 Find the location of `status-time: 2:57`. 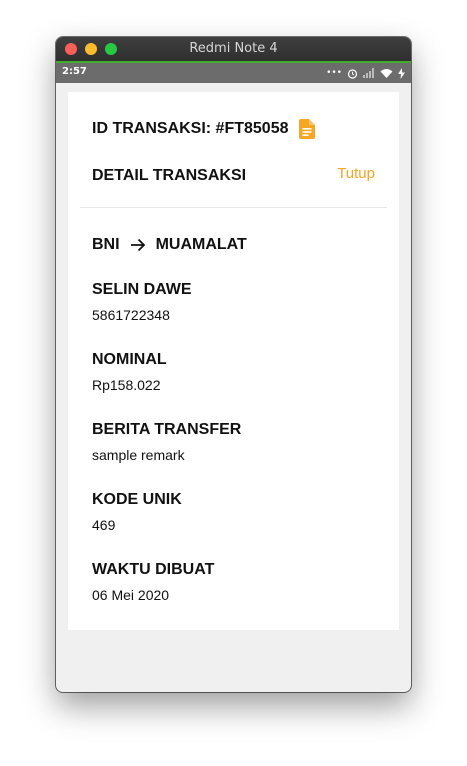

status-time: 2:57 is located at coordinates (74, 71).